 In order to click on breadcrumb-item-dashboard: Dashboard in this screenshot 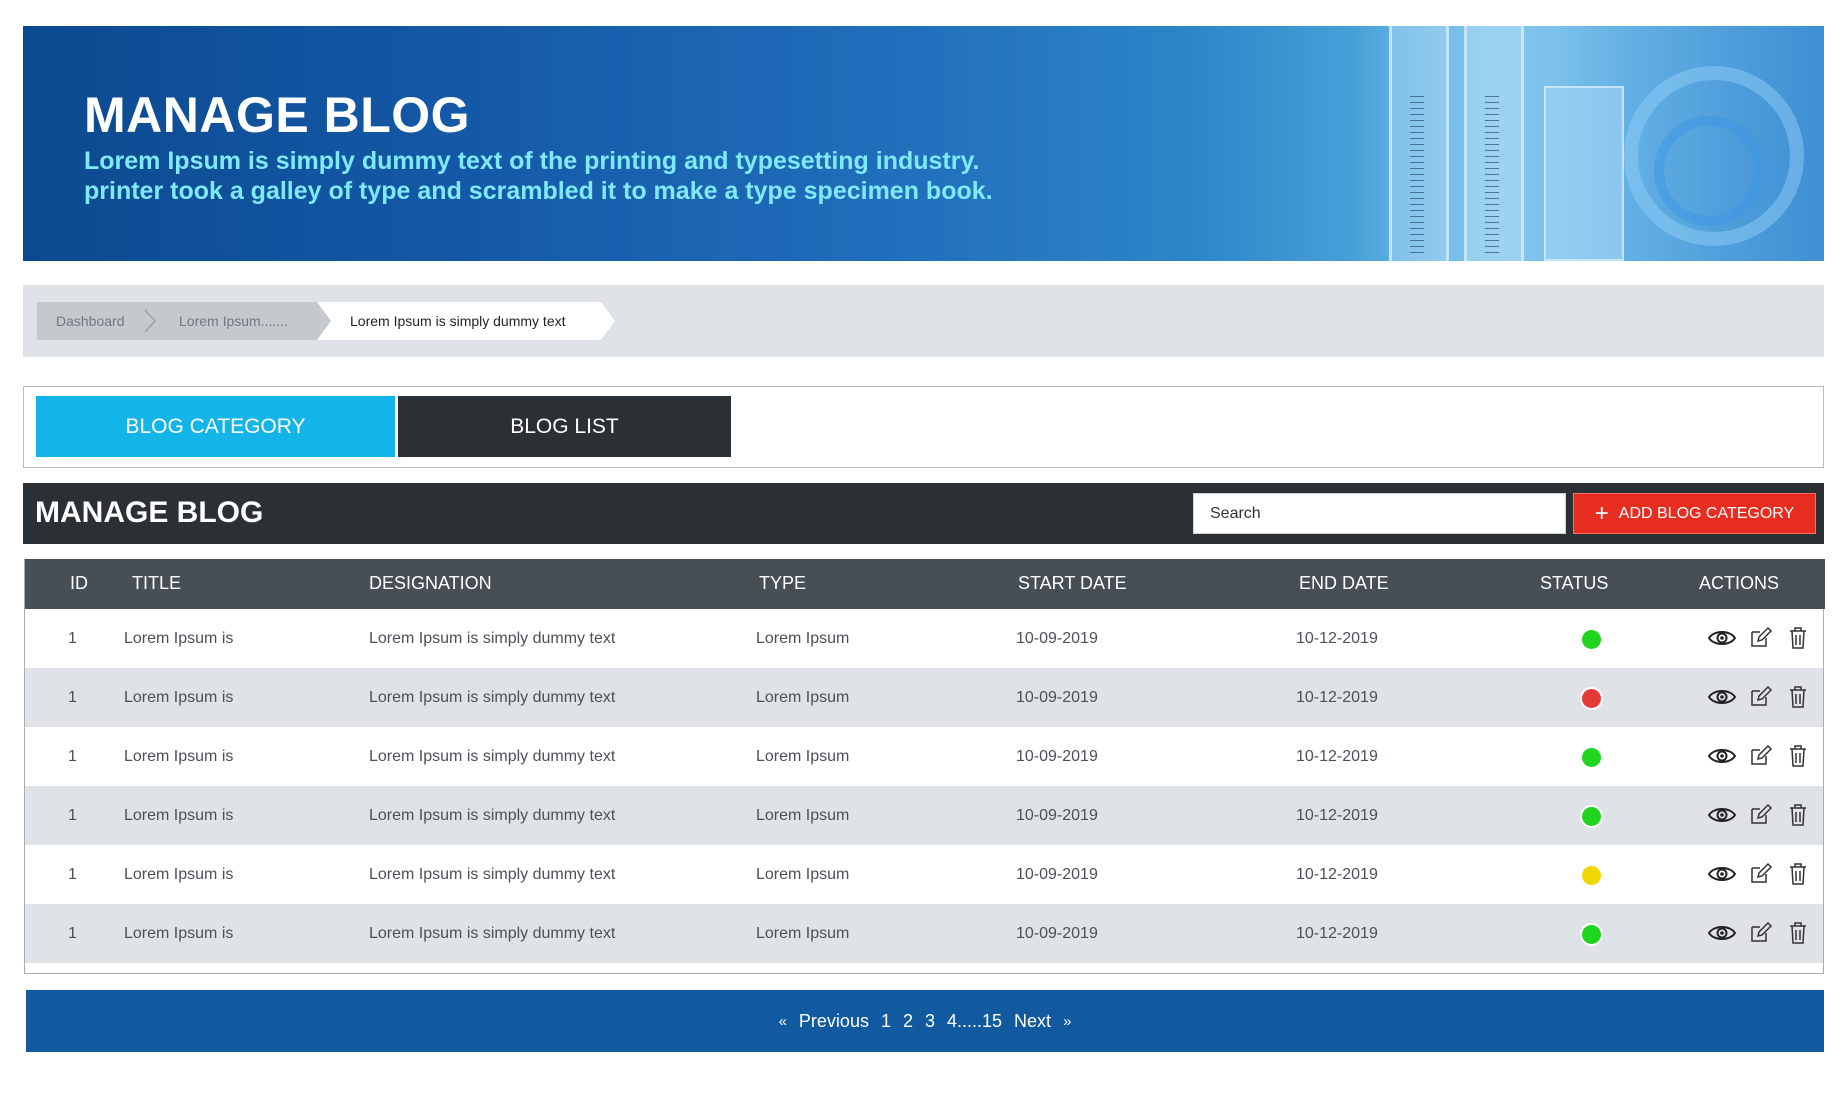, I will do `click(90, 321)`.